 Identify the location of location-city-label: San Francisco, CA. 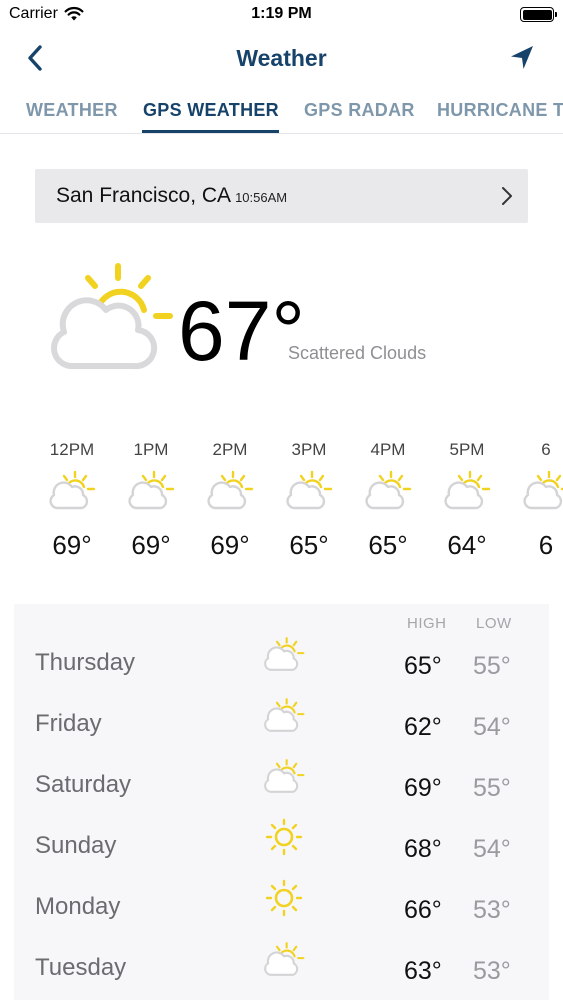
(144, 195).